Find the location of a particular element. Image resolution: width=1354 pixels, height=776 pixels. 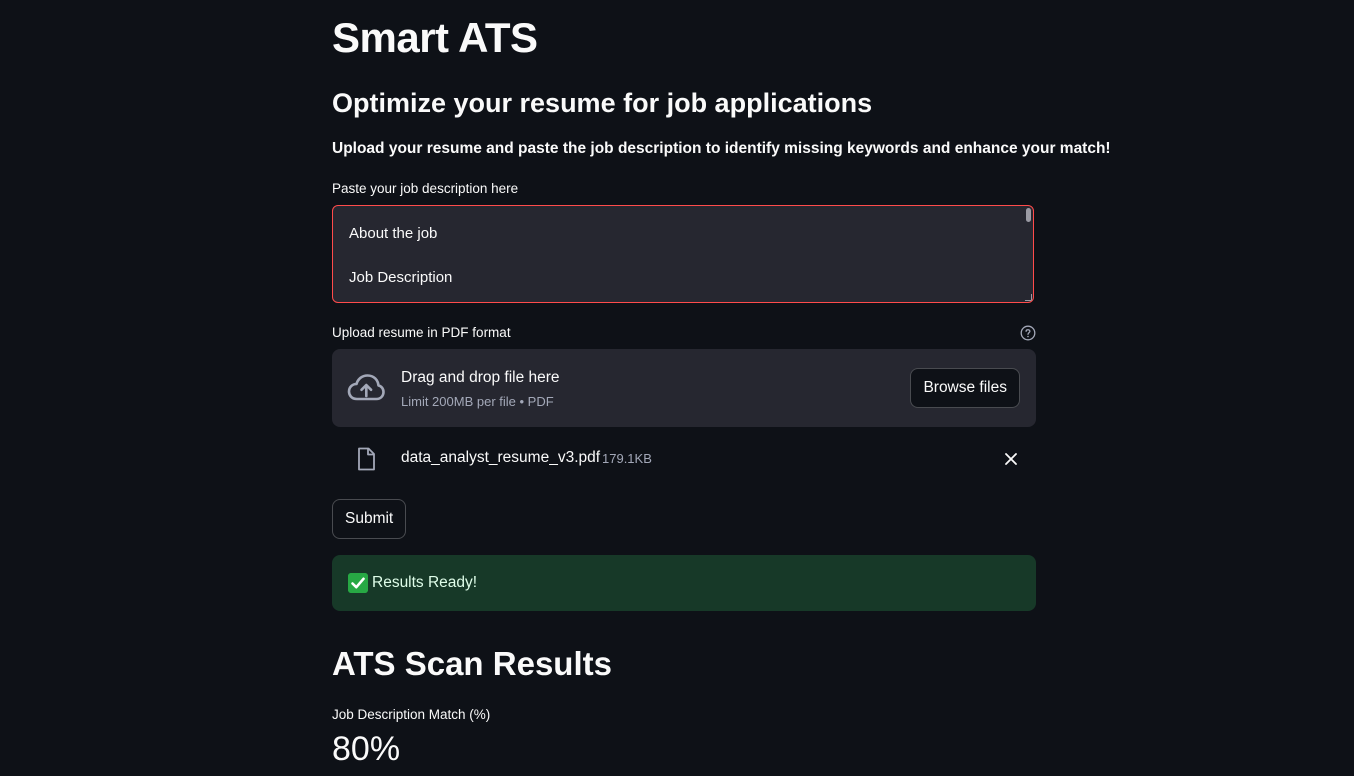

textarea-resize-handle is located at coordinates (1028, 297).